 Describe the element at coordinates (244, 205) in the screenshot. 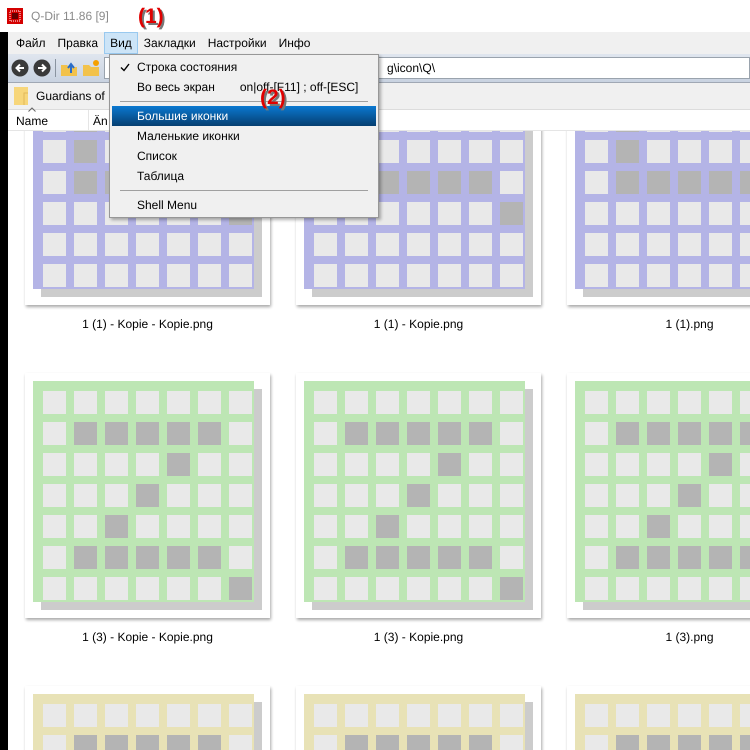

I see `menu-item: Shell Menu` at that location.